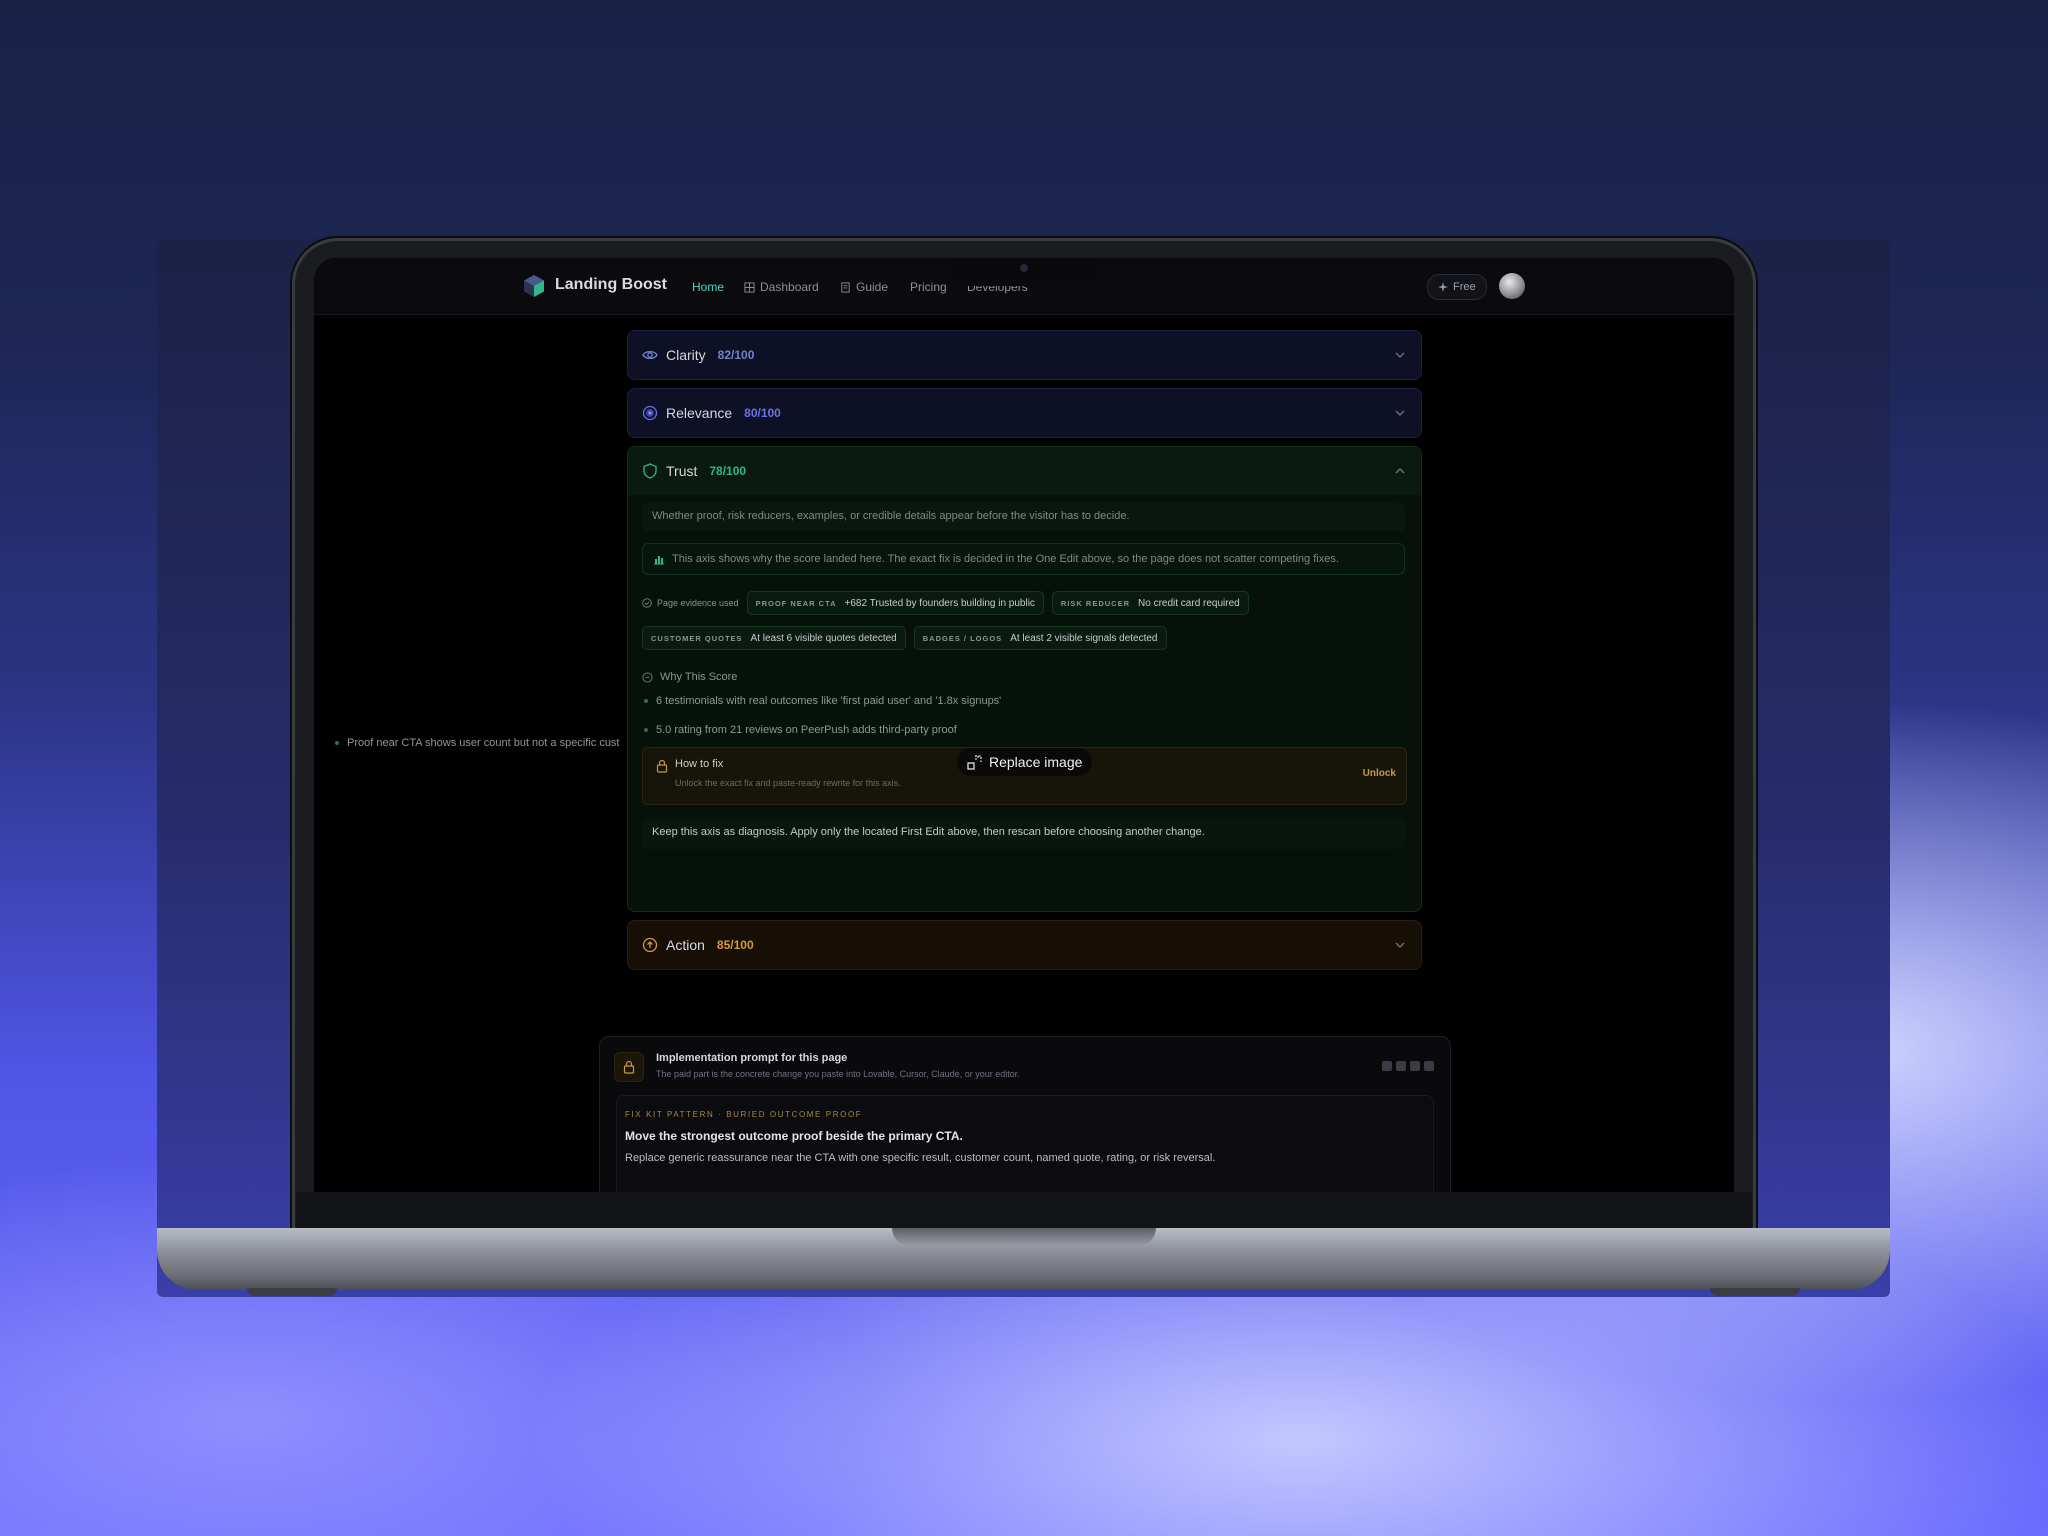  Describe the element at coordinates (685, 945) in the screenshot. I see `action-title: Action` at that location.